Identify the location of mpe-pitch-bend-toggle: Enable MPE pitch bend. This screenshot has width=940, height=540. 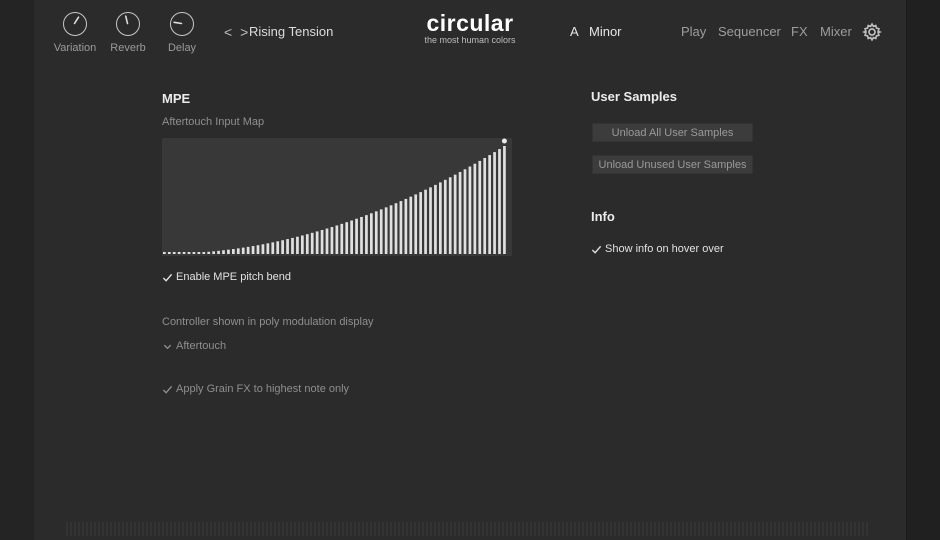
(226, 277).